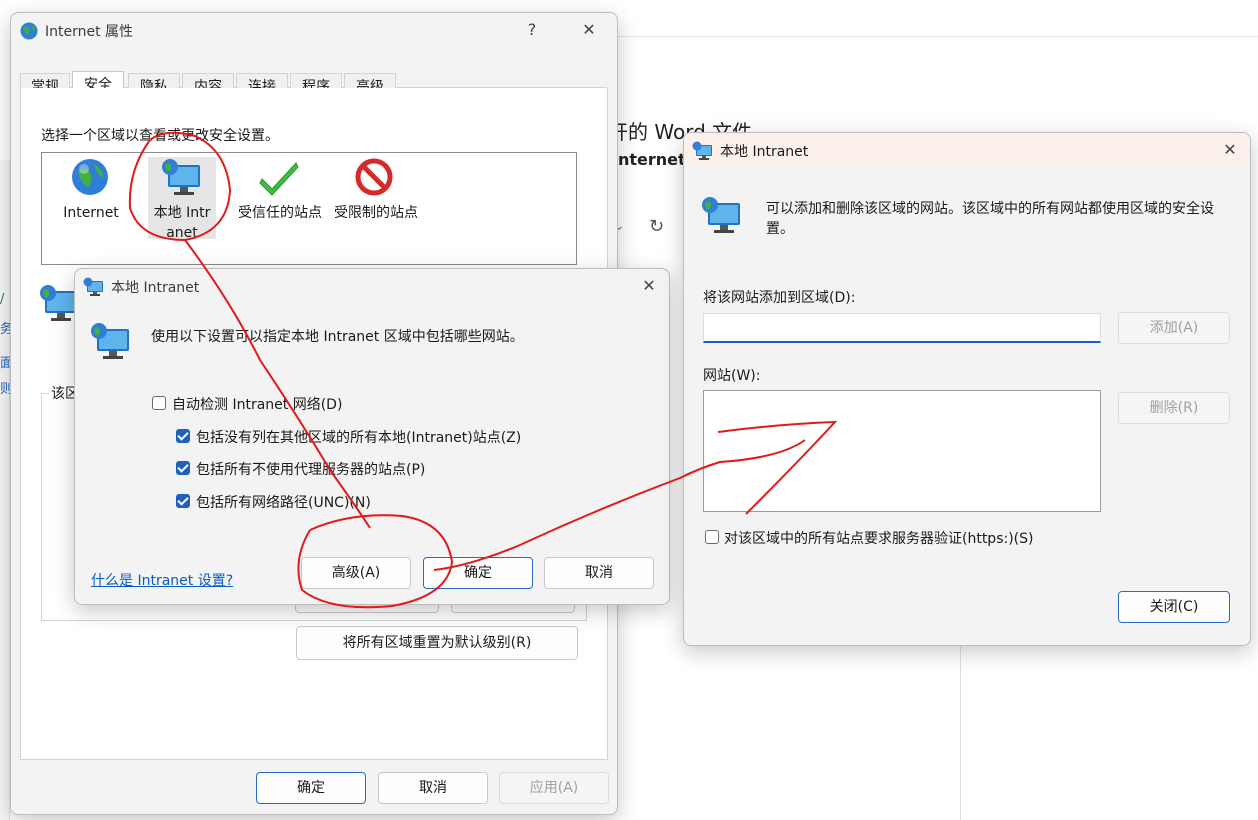  Describe the element at coordinates (257, 404) in the screenshot. I see `auto-detect-label: 自动检测 Intranet 网络(D)` at that location.